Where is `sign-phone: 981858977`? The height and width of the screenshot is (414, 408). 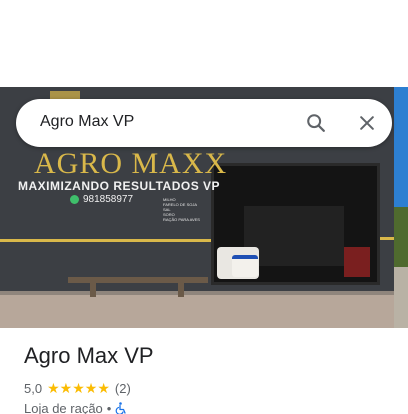
sign-phone: 981858977 is located at coordinates (101, 199).